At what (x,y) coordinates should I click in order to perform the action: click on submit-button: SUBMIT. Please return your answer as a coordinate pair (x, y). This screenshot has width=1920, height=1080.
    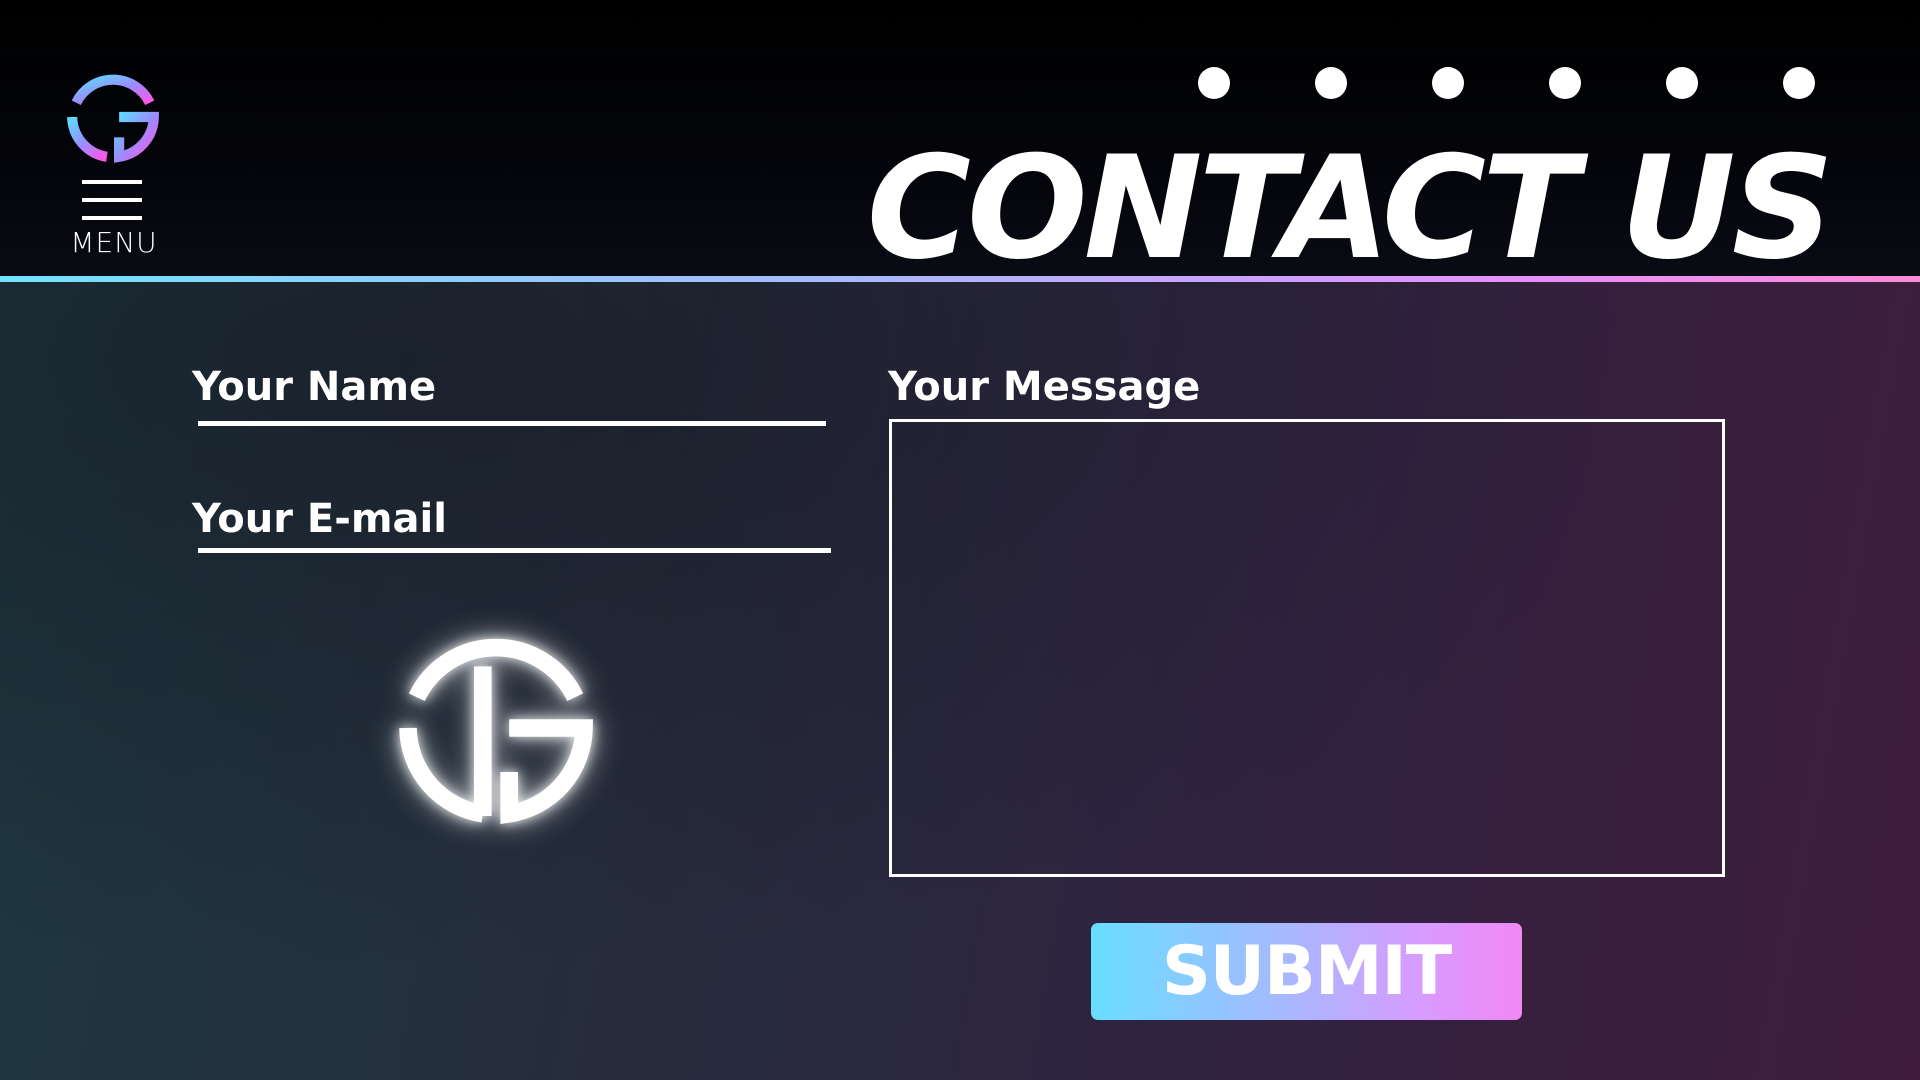
    Looking at the image, I should click on (1306, 971).